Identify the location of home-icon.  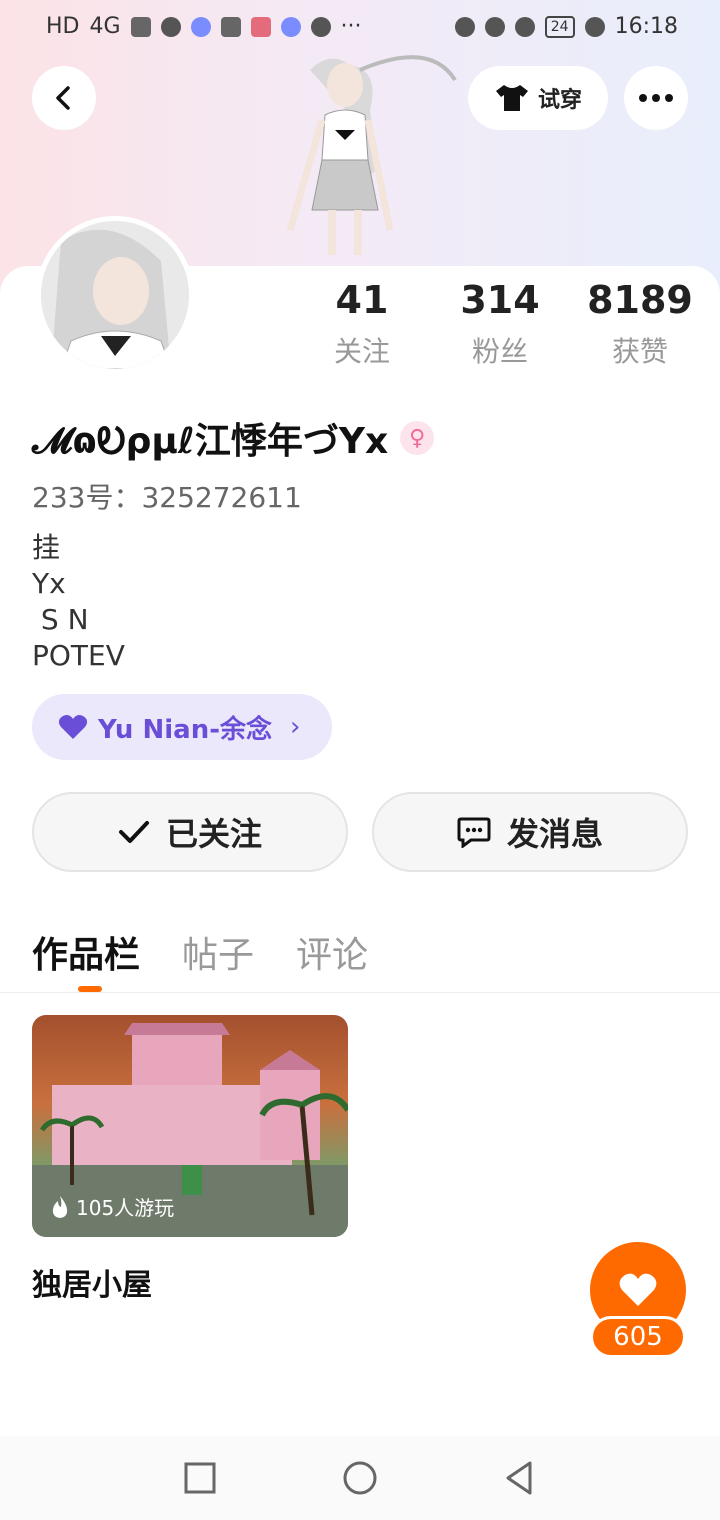
(360, 1478).